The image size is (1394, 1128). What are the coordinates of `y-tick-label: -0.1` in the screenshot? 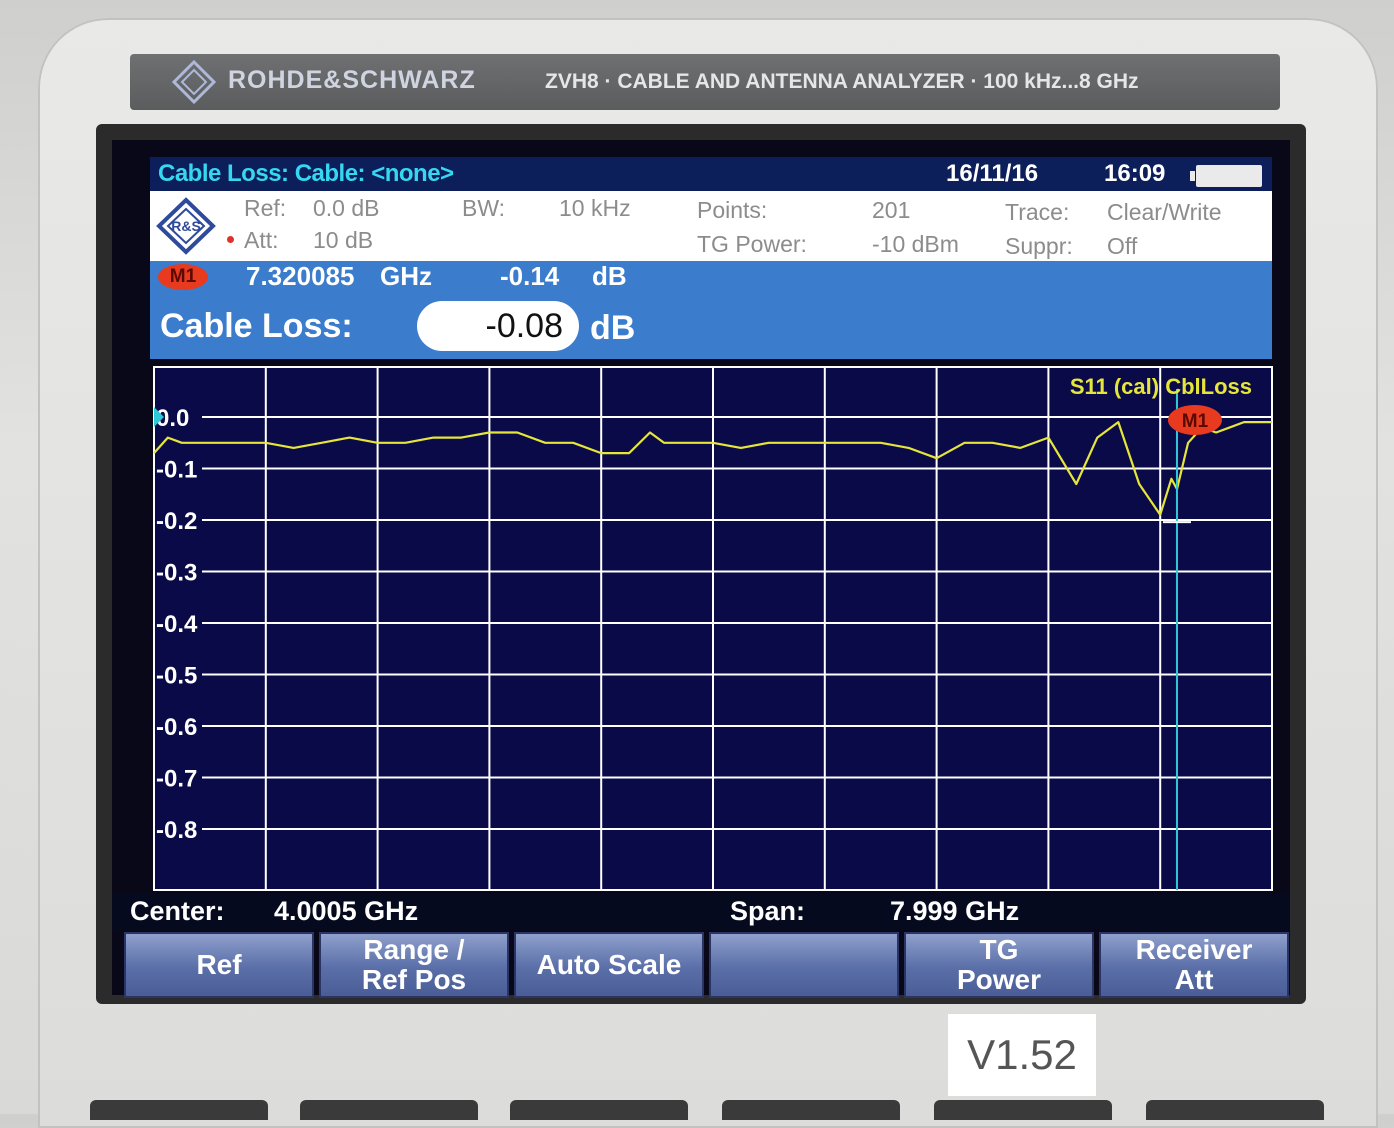 It's located at (176, 470).